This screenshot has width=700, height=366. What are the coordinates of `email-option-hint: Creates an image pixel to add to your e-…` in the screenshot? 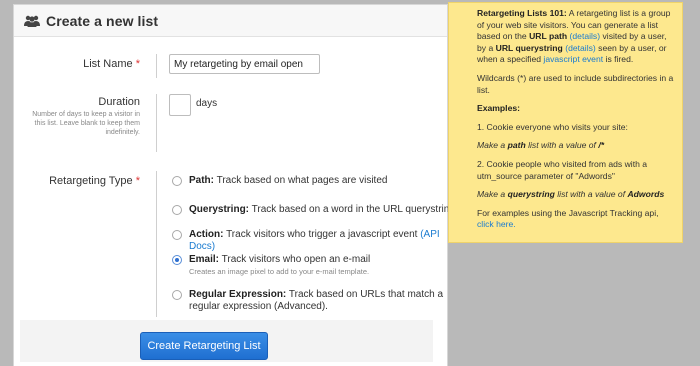 It's located at (279, 271).